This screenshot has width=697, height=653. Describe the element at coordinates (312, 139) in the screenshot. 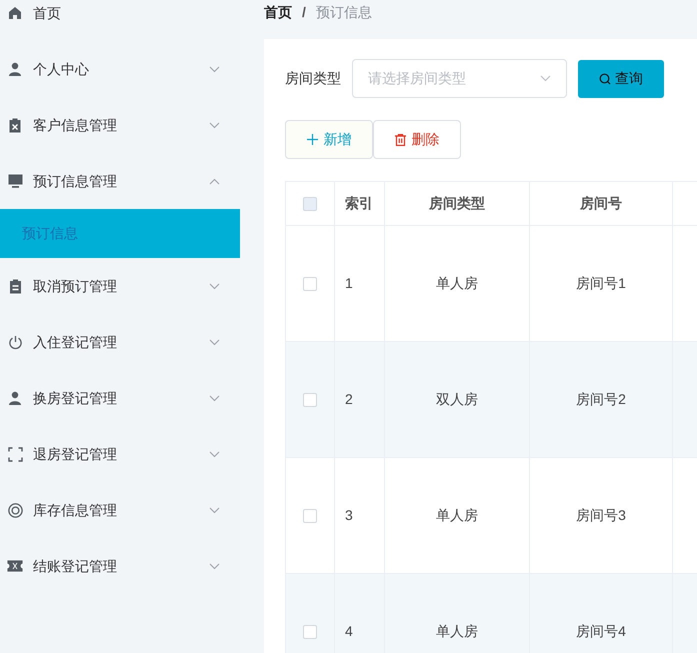

I see `plus-icon` at that location.